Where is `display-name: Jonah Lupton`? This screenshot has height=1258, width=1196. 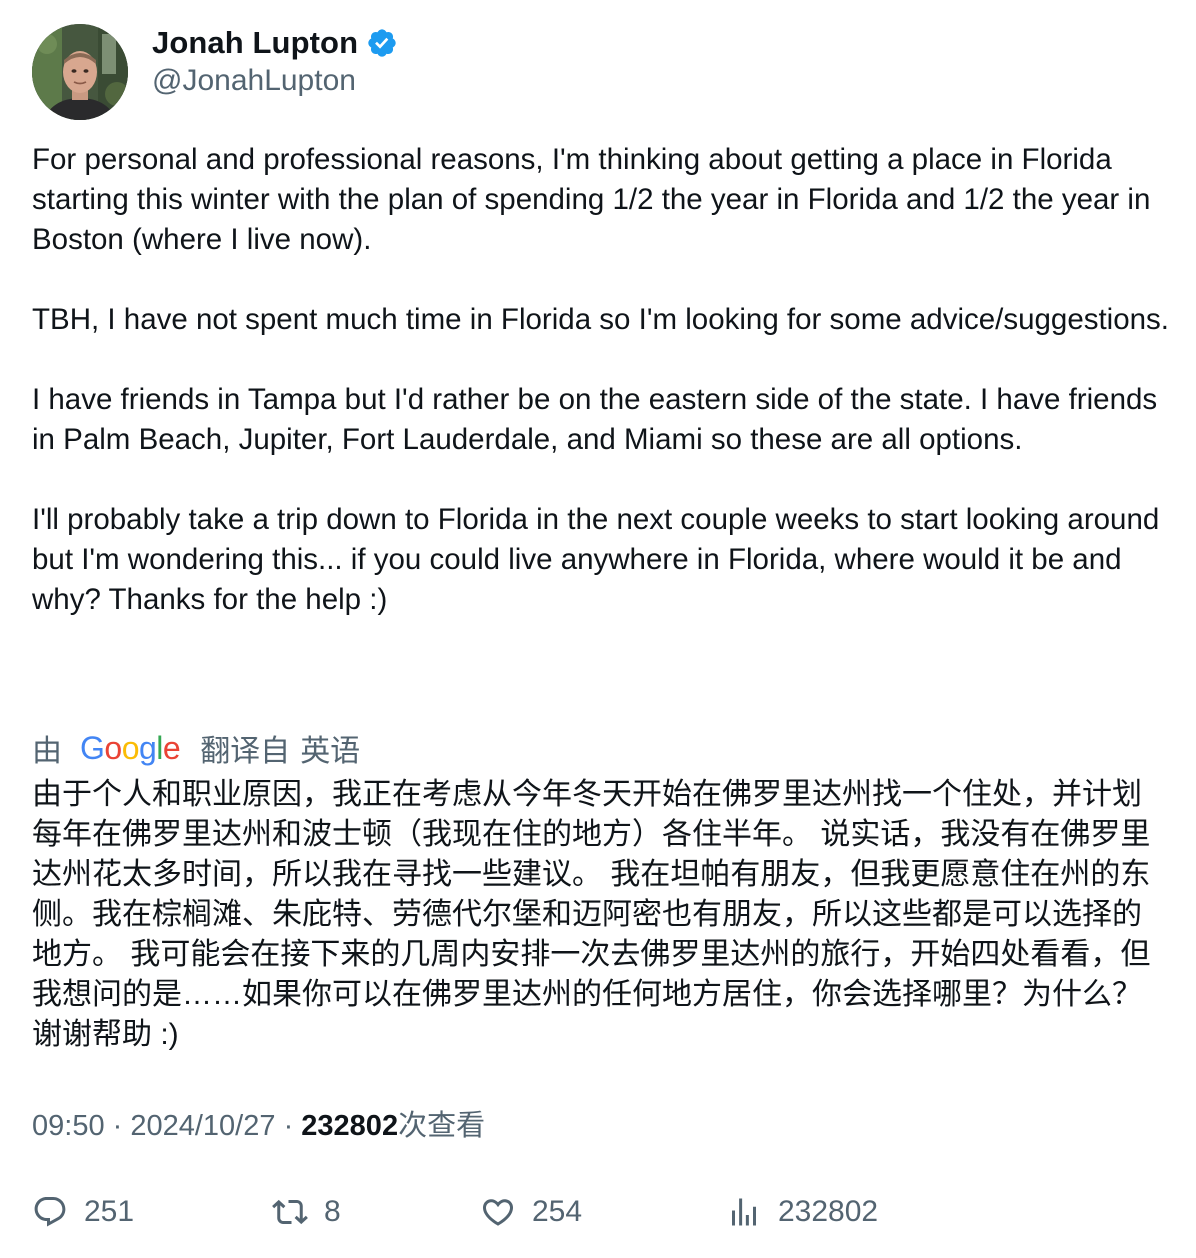
display-name: Jonah Lupton is located at coordinates (255, 43).